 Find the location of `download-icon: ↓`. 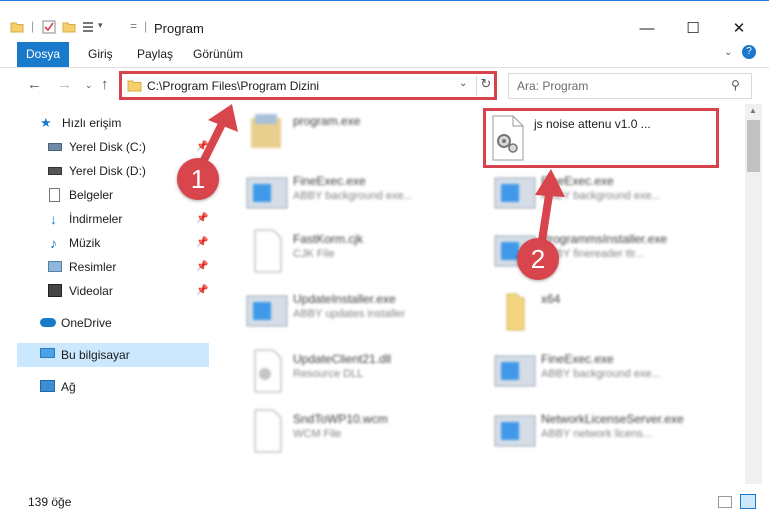

download-icon: ↓ is located at coordinates (53, 219).